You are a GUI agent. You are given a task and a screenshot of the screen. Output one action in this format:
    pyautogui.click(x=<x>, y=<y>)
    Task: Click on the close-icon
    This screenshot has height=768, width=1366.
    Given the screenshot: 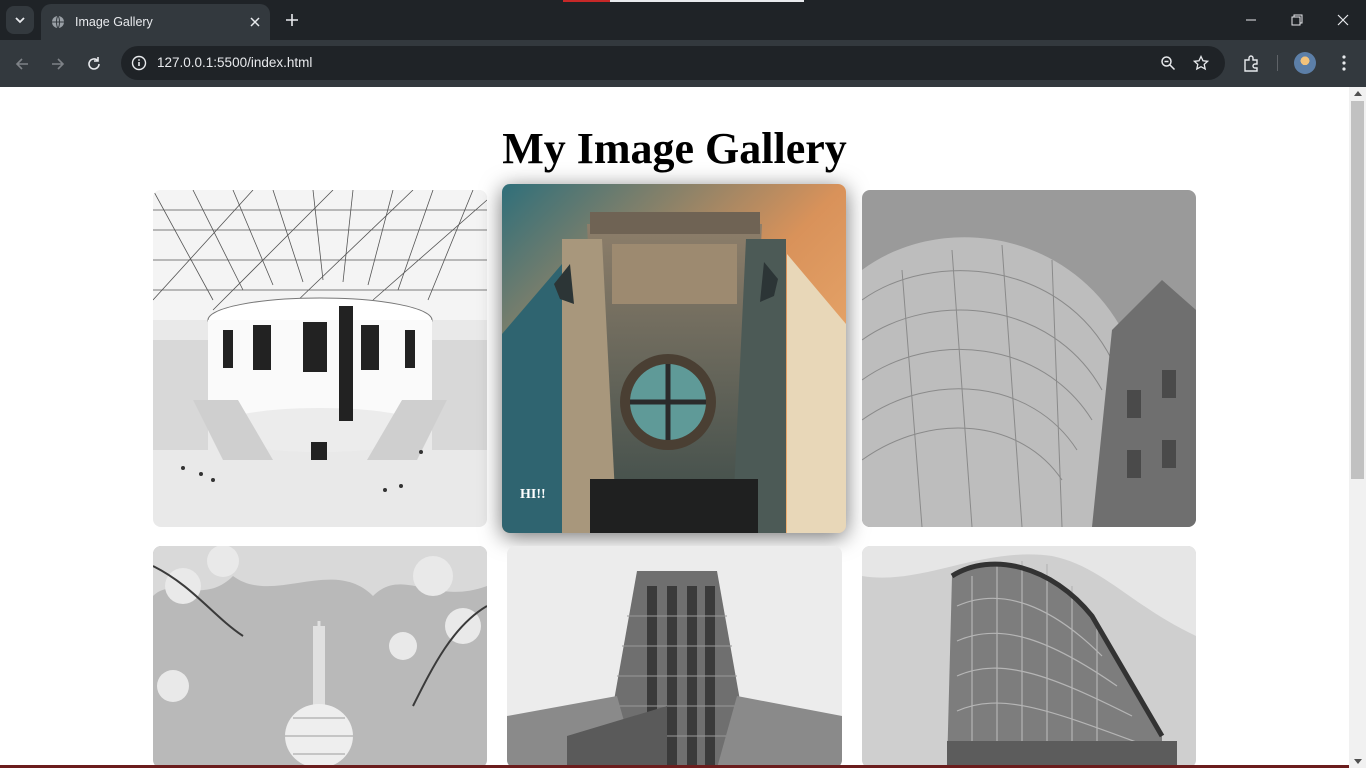 What is the action you would take?
    pyautogui.click(x=255, y=22)
    